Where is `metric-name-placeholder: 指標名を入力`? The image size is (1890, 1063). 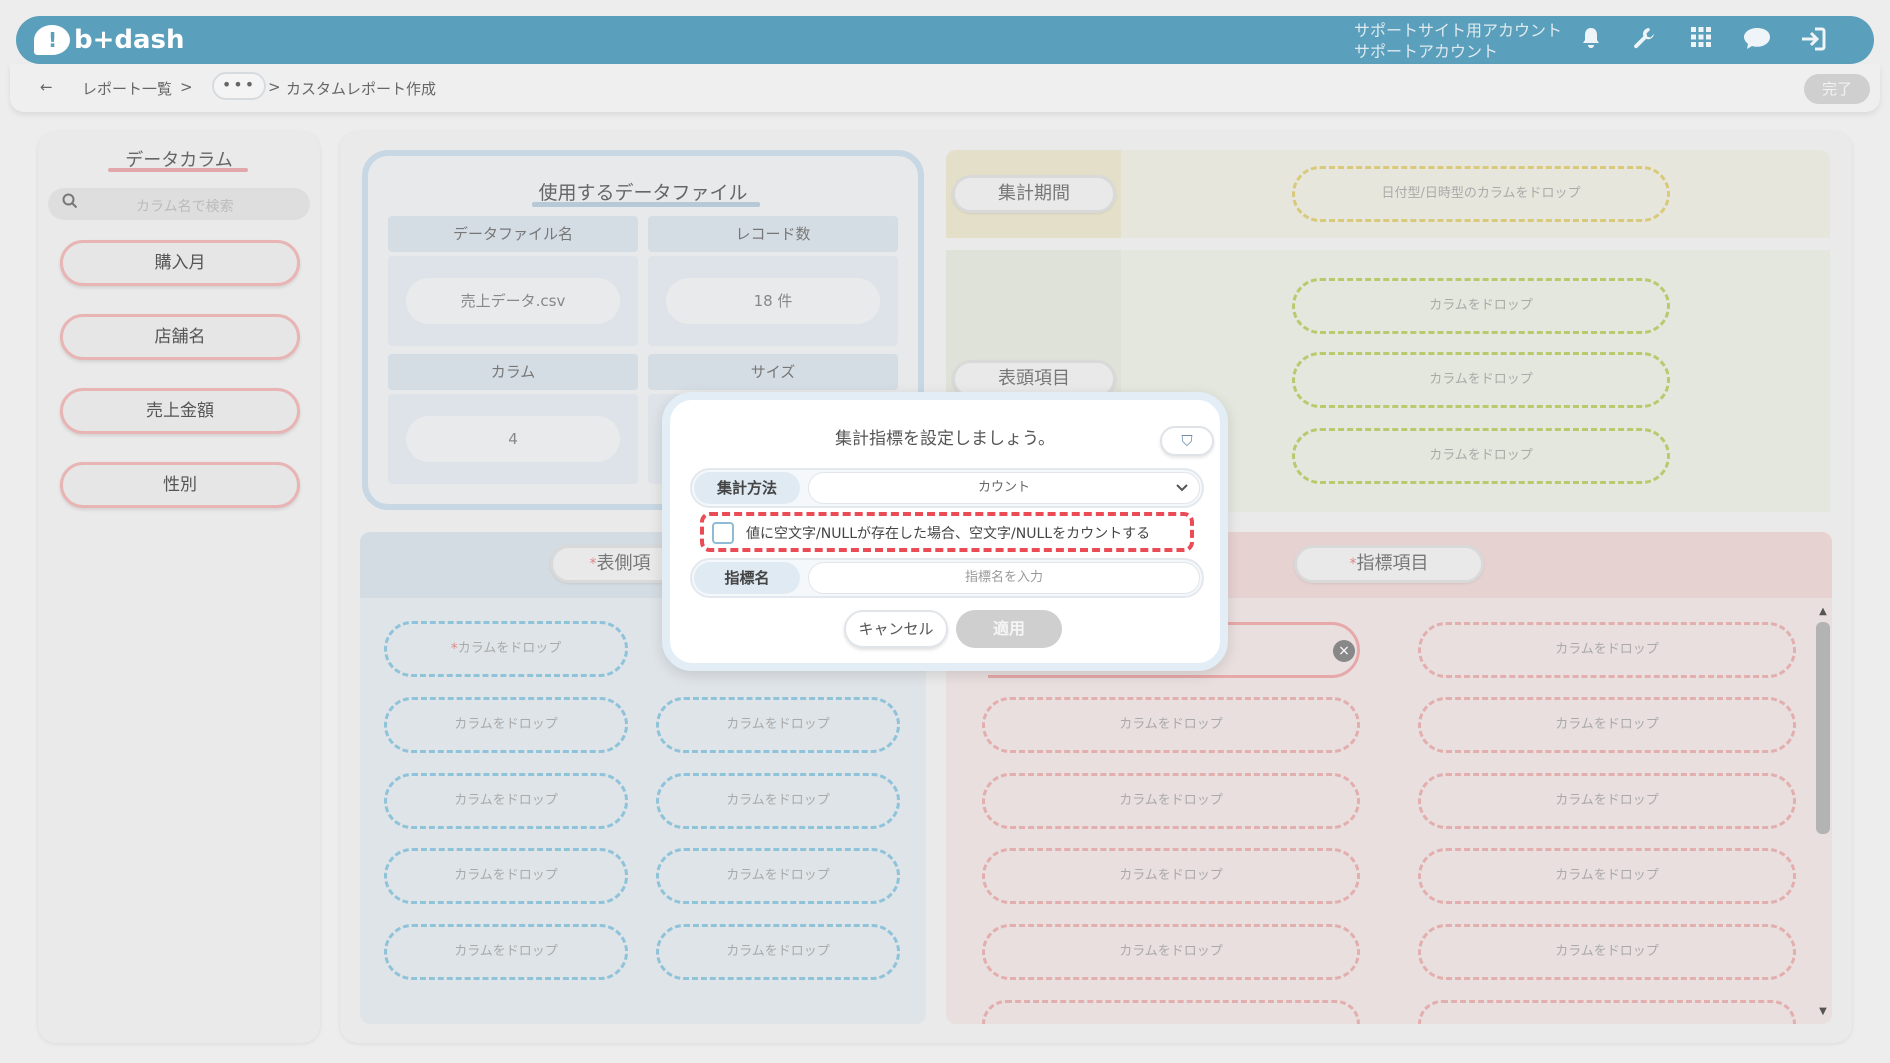 metric-name-placeholder: 指標名を入力 is located at coordinates (1003, 577).